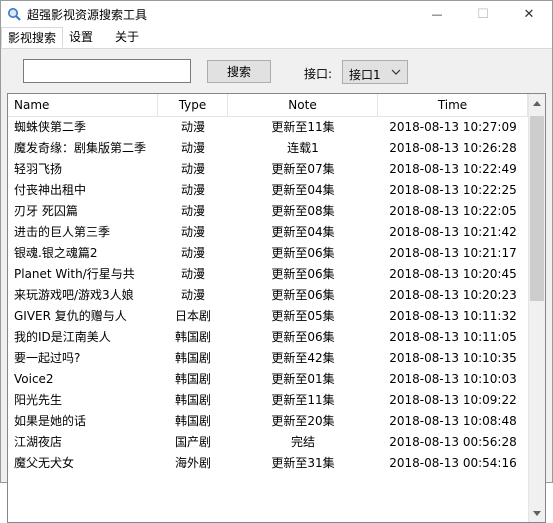  Describe the element at coordinates (453, 295) in the screenshot. I see `cell-time: 2018-08-13 10:20:23` at that location.